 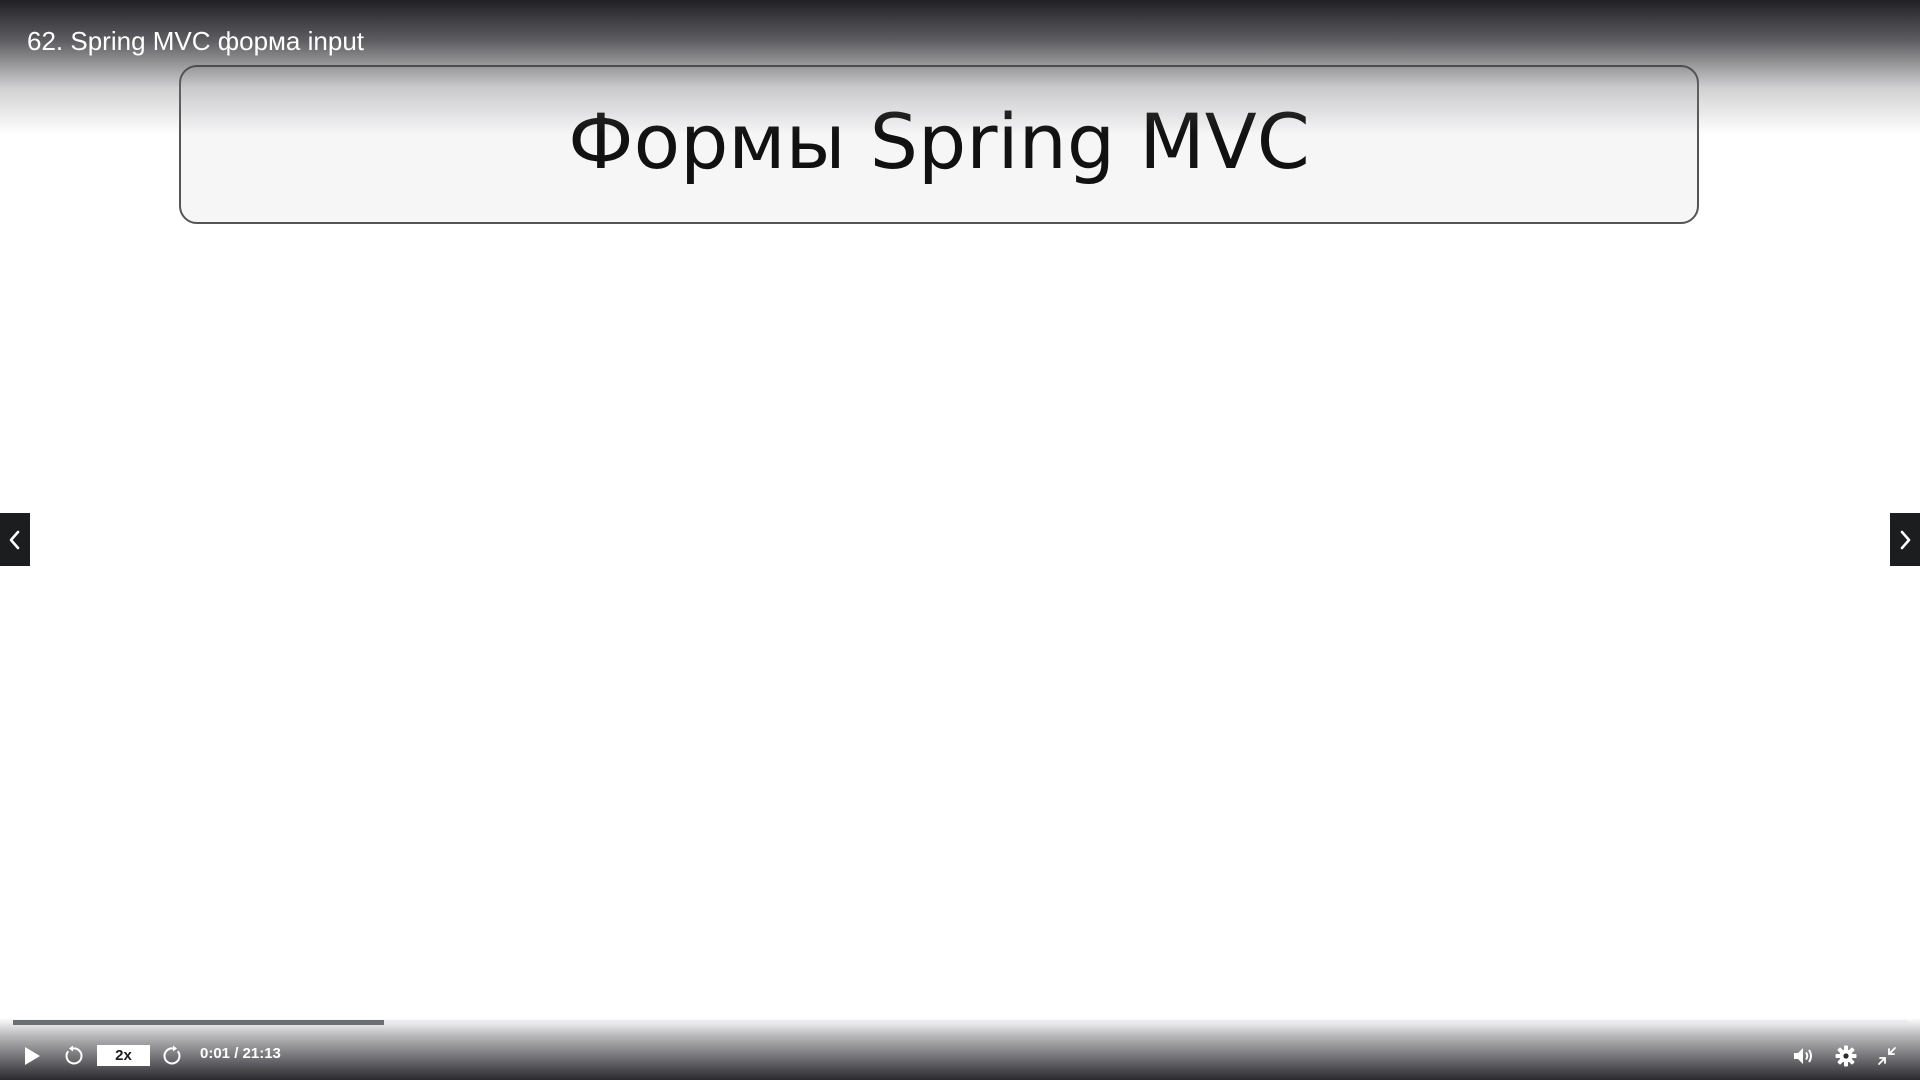 I want to click on progress-fill, so click(x=199, y=1022).